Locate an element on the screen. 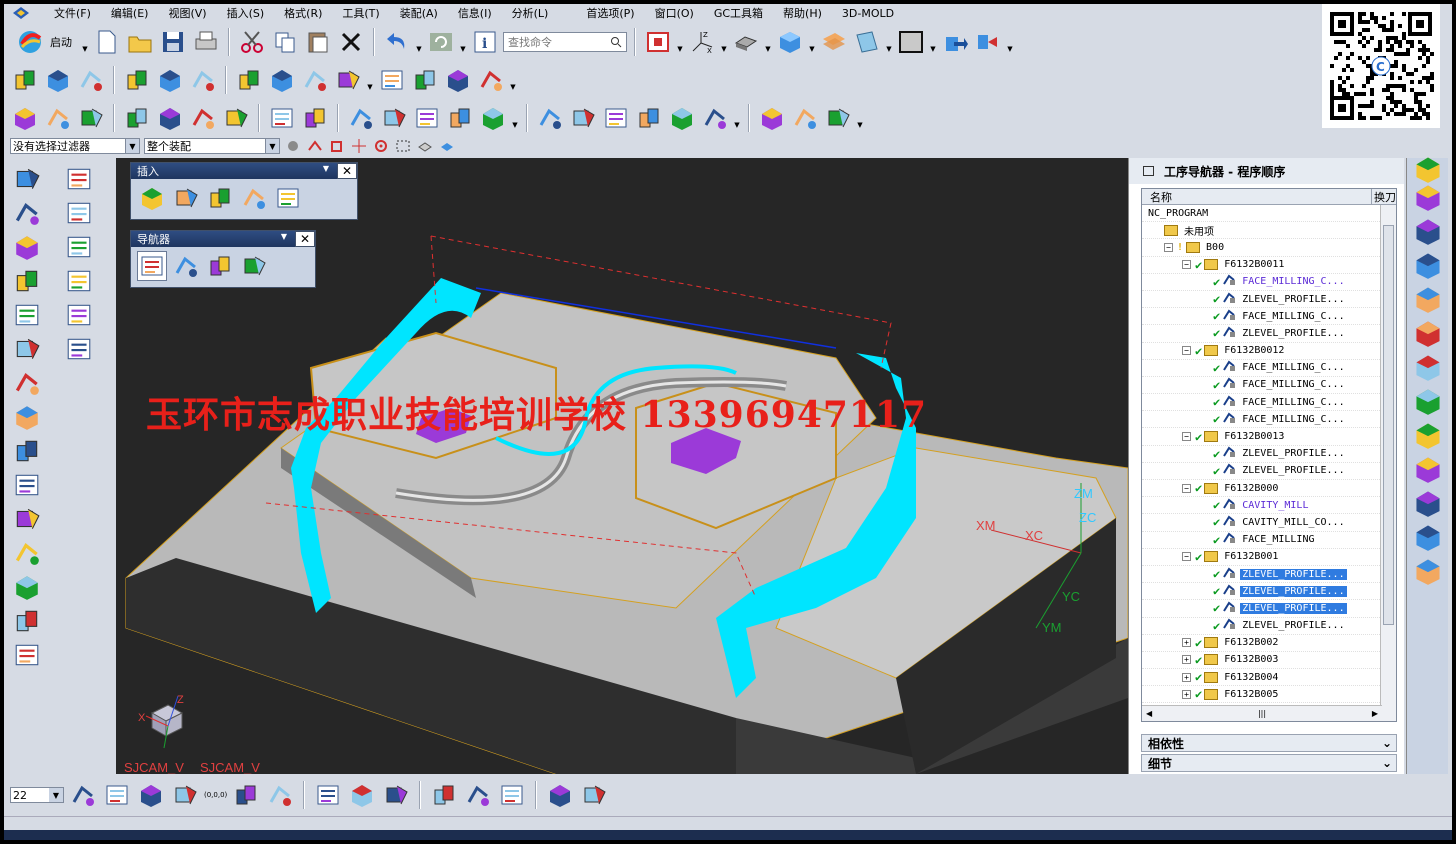 The height and width of the screenshot is (844, 1456). method-view-button is located at coordinates (254, 266).